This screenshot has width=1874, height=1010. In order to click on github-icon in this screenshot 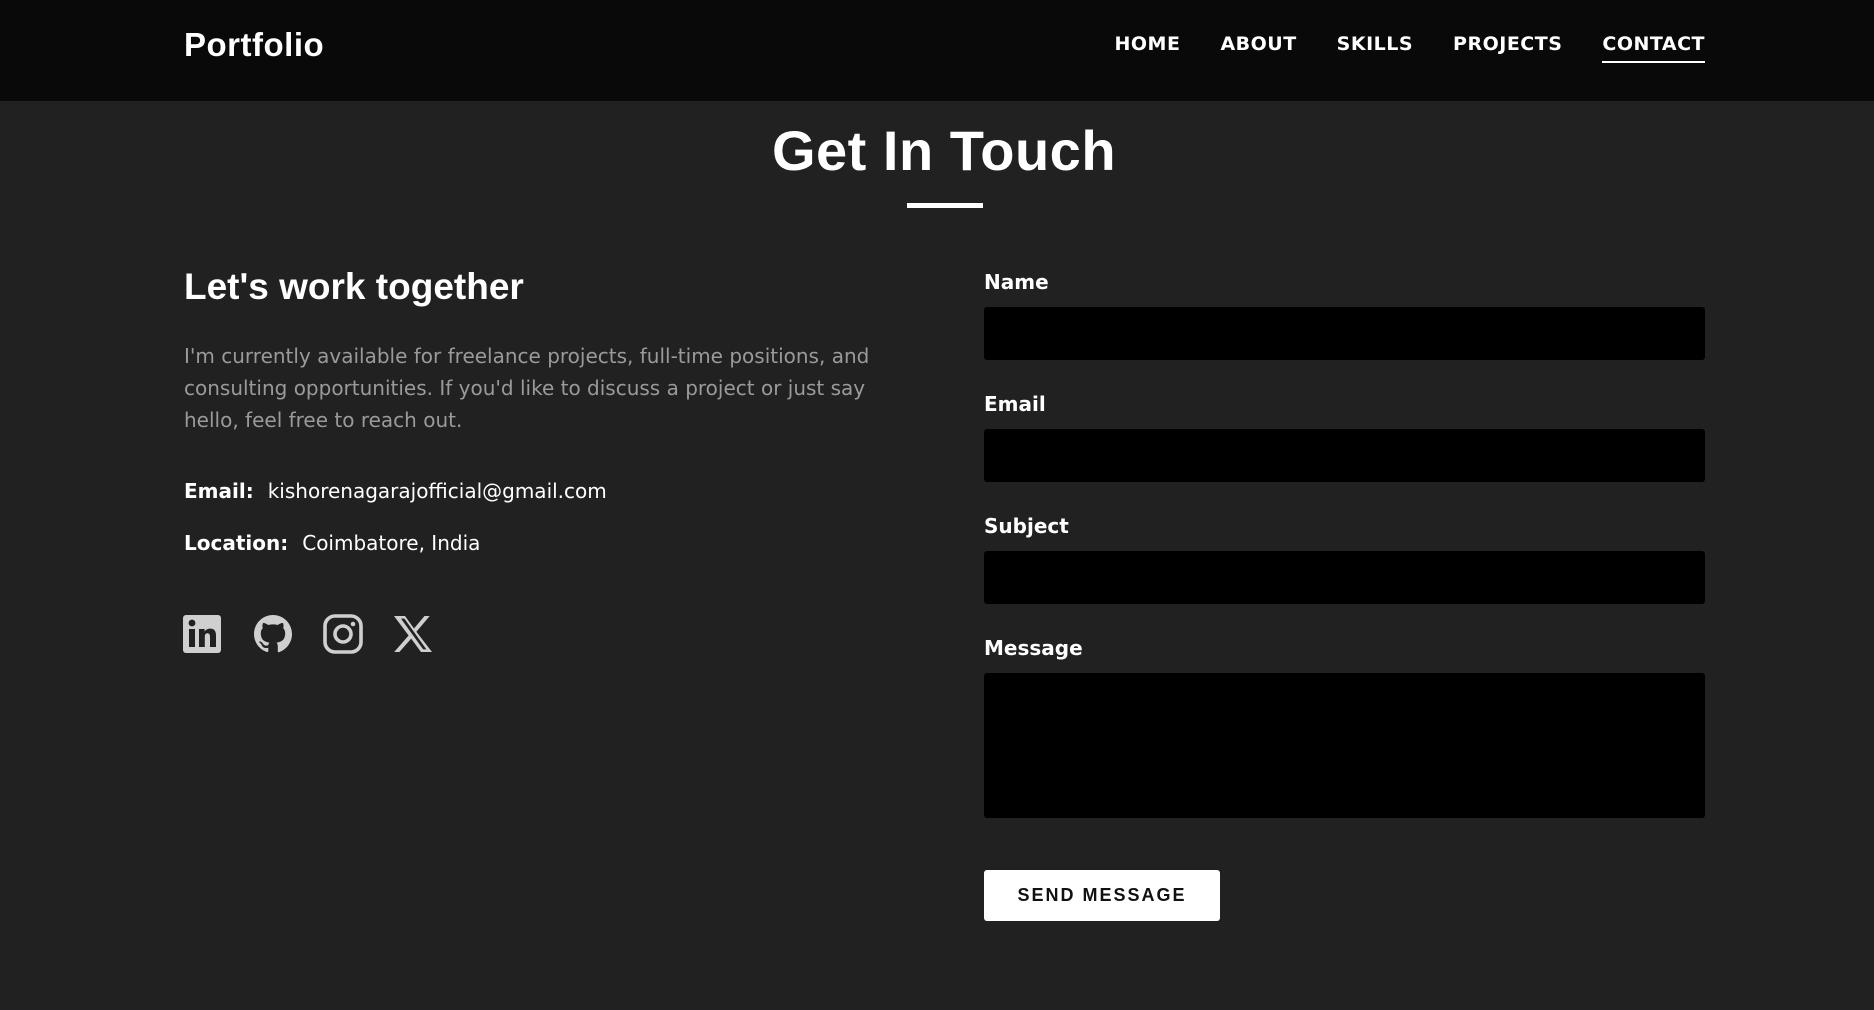, I will do `click(273, 634)`.